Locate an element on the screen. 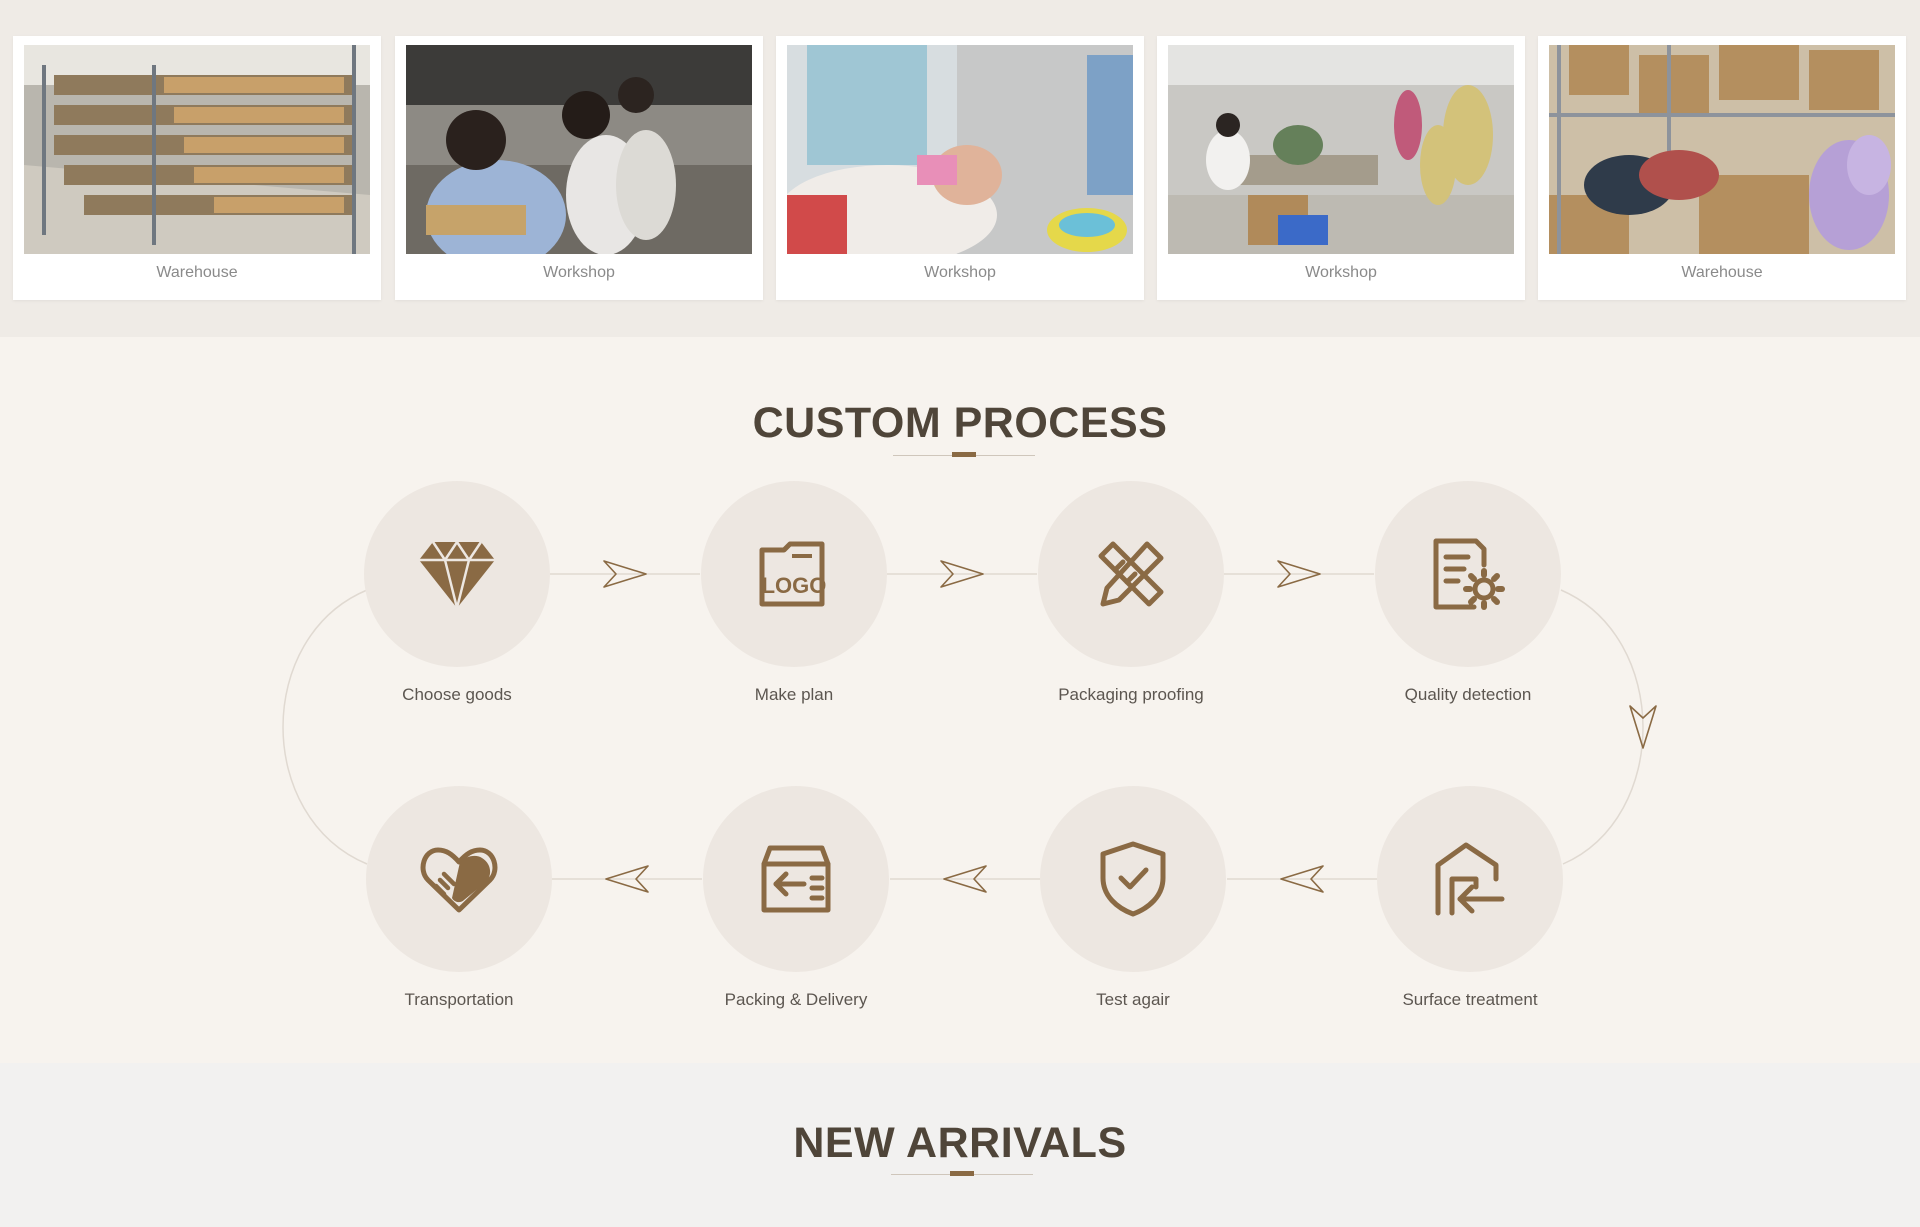 The image size is (1920, 1227). process-step-surface-treatment: Surface treatment is located at coordinates (1470, 898).